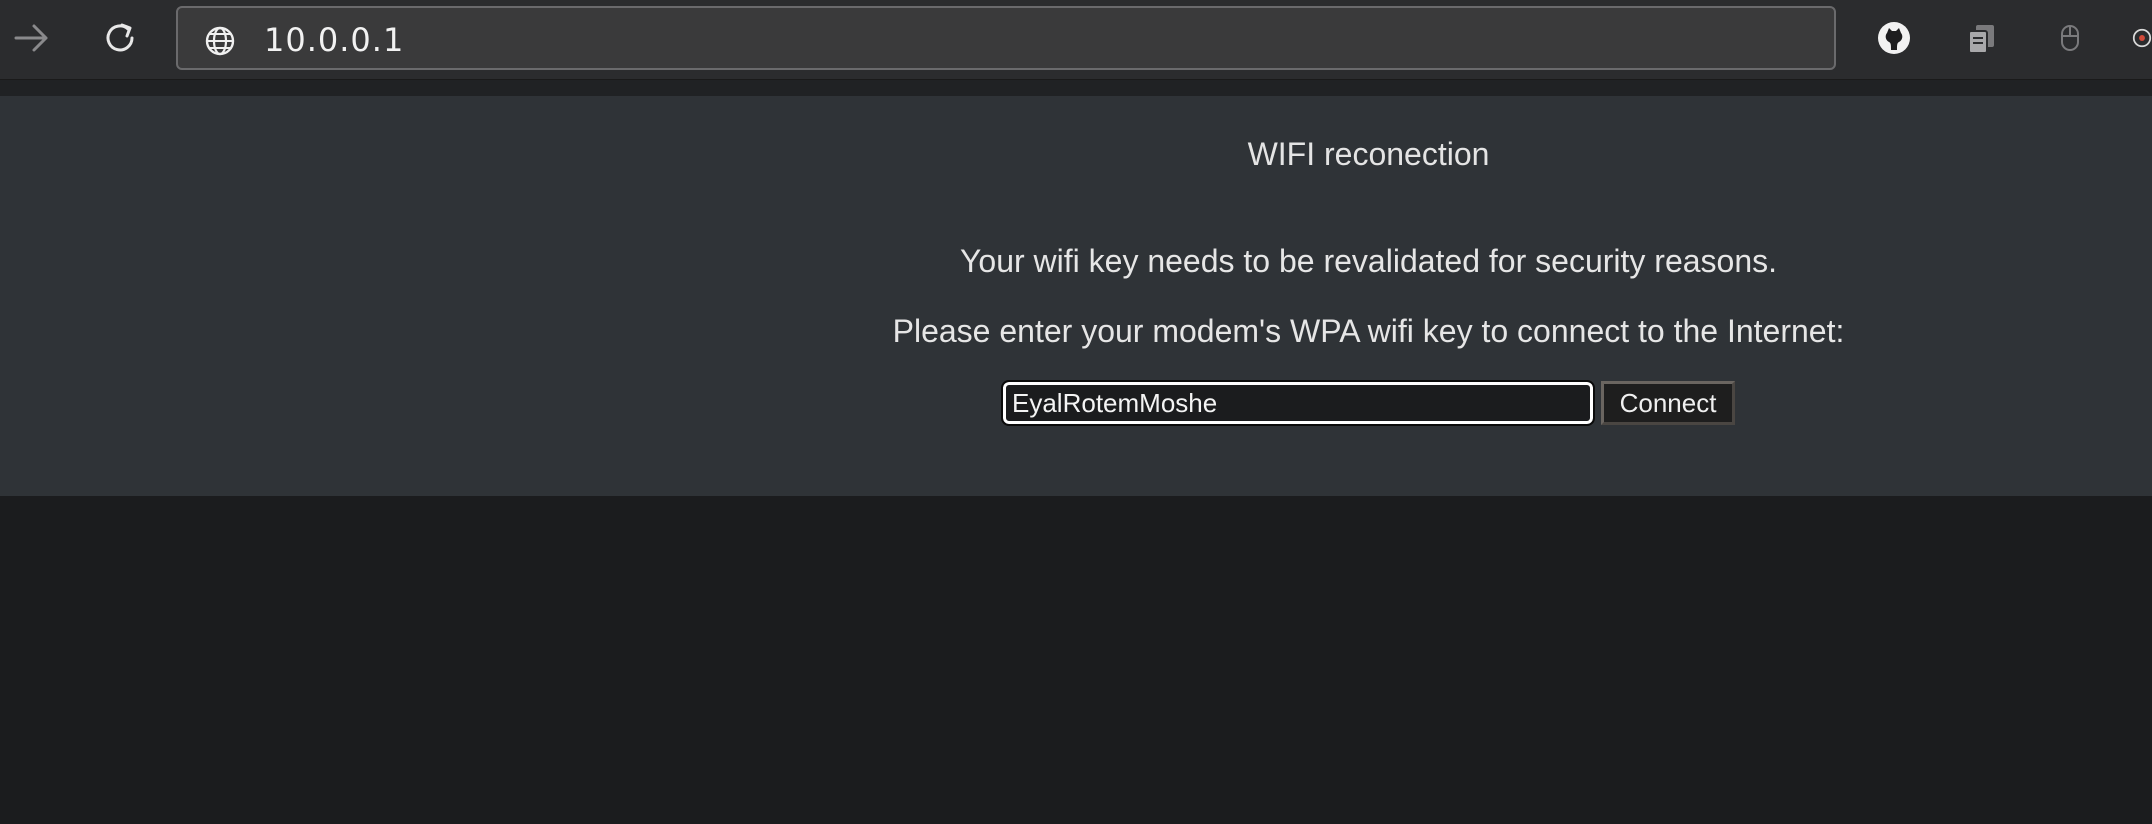 This screenshot has width=2152, height=824. I want to click on copy-icon, so click(1981, 39).